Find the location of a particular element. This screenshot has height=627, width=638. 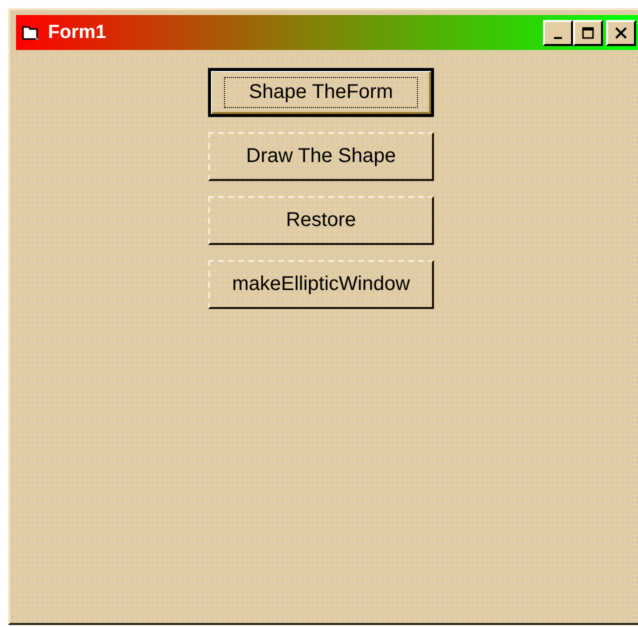

maximize-icon is located at coordinates (588, 32).